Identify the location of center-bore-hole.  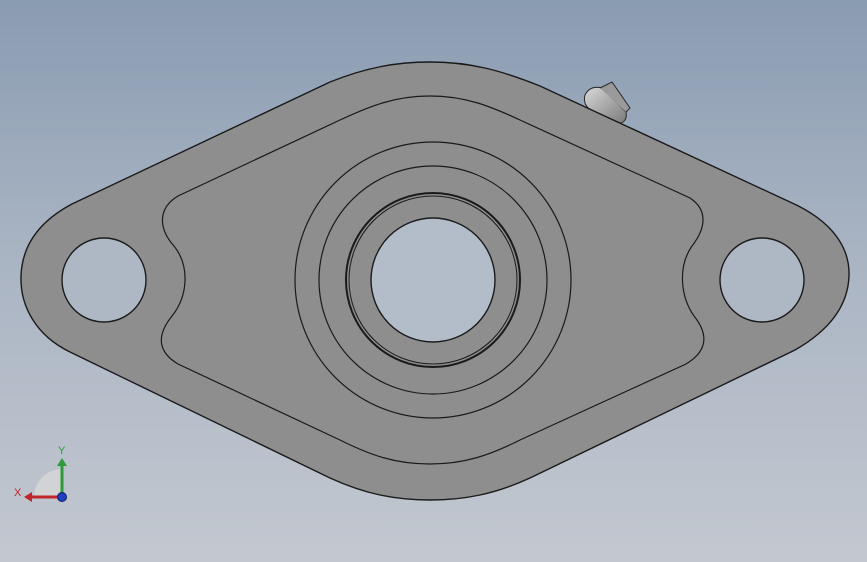
(433, 280).